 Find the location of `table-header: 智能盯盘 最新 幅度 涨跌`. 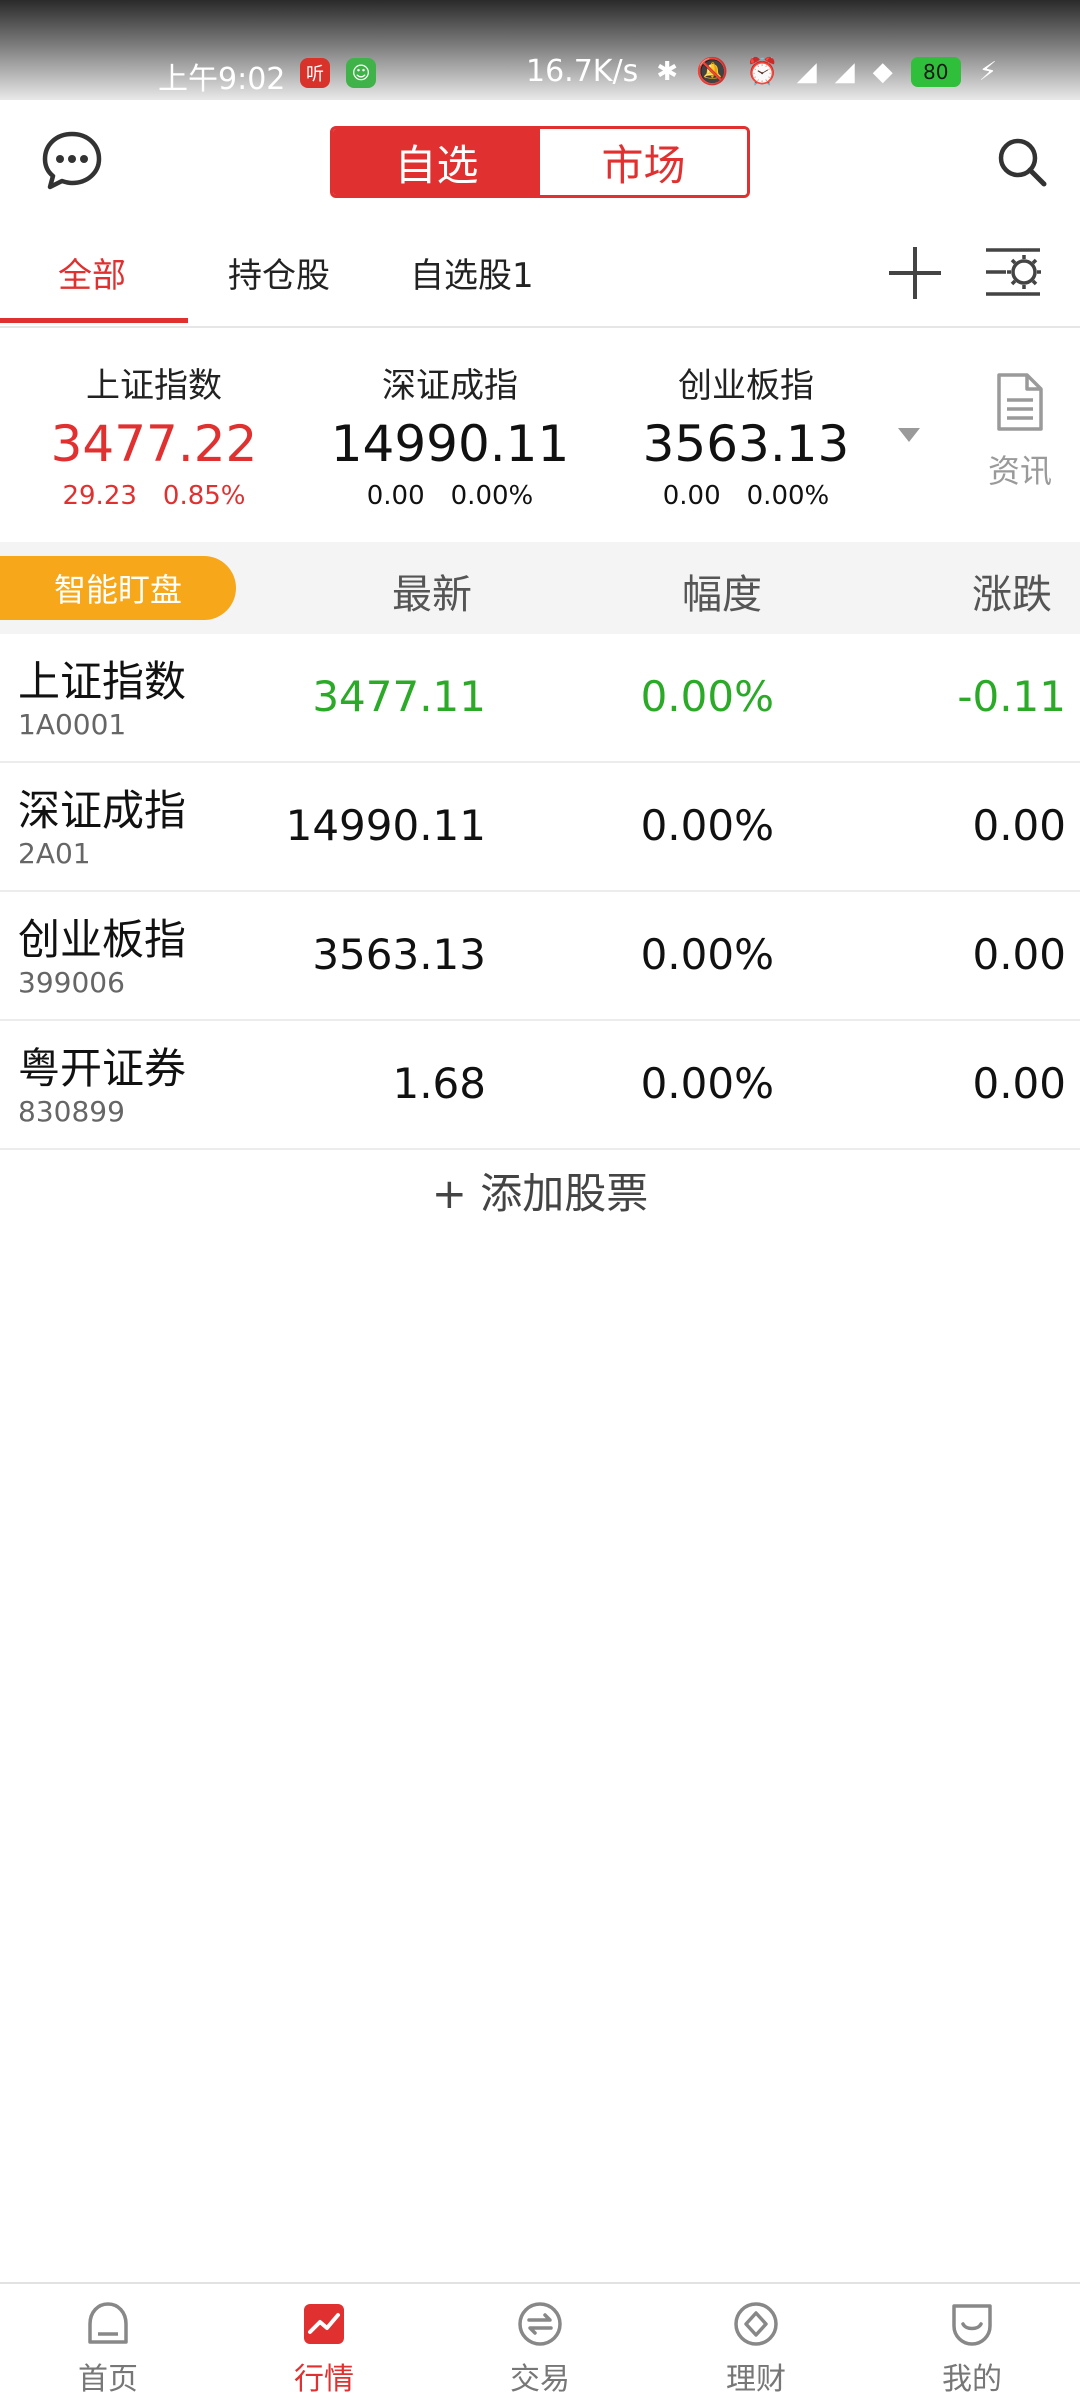

table-header: 智能盯盘 最新 幅度 涨跌 is located at coordinates (540, 588).